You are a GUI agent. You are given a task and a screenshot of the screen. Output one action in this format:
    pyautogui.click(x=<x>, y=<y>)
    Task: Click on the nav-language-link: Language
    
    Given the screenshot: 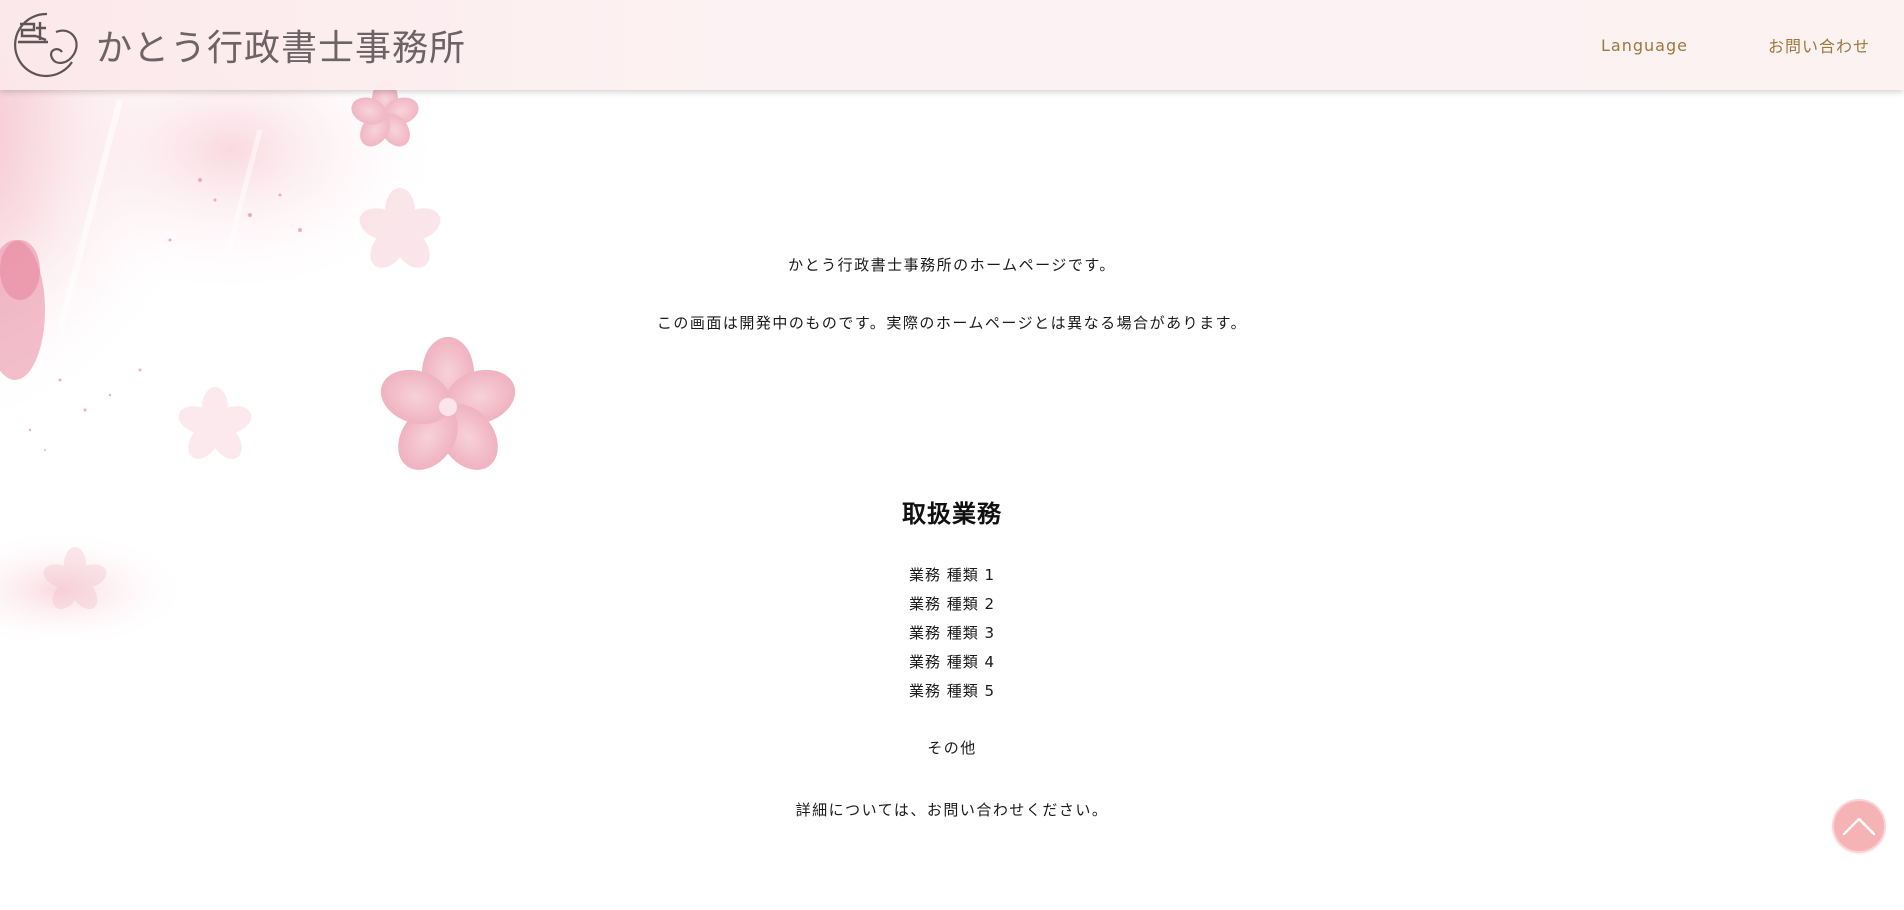 What is the action you would take?
    pyautogui.click(x=1644, y=45)
    